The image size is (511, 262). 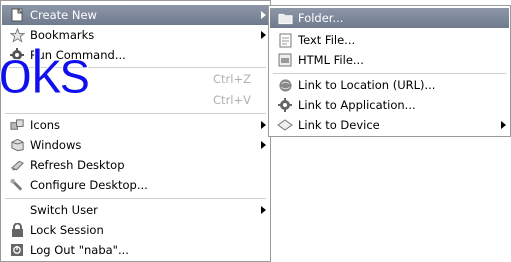 I want to click on gear-icon, so click(x=17, y=55).